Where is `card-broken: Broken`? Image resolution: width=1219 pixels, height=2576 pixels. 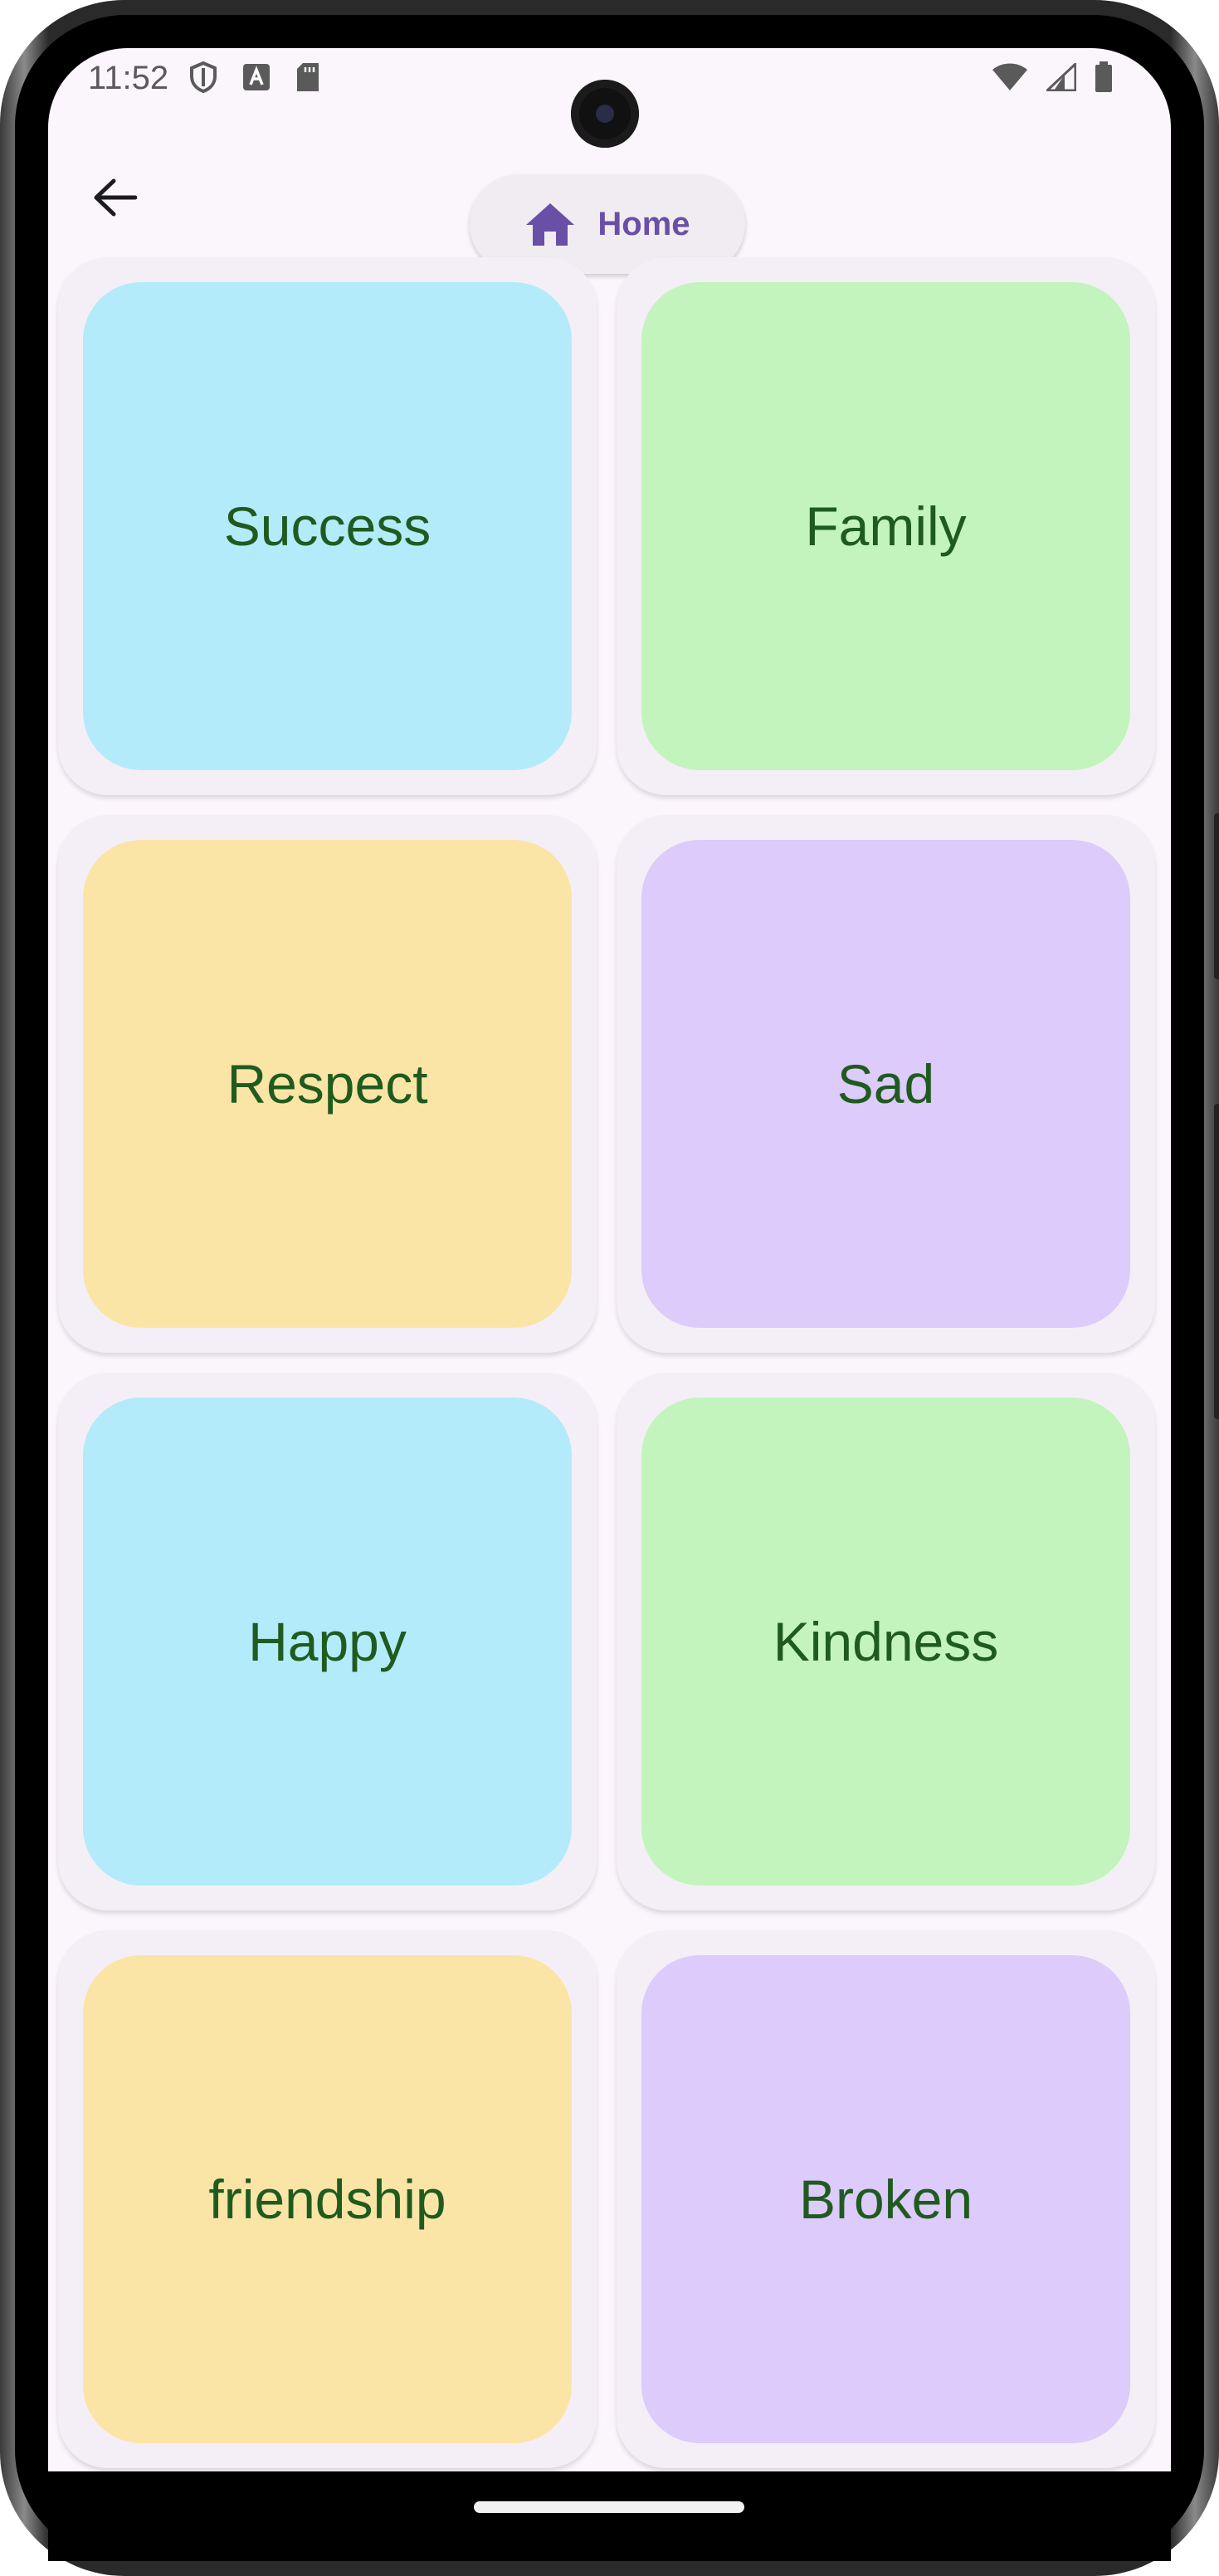
card-broken: Broken is located at coordinates (886, 2199).